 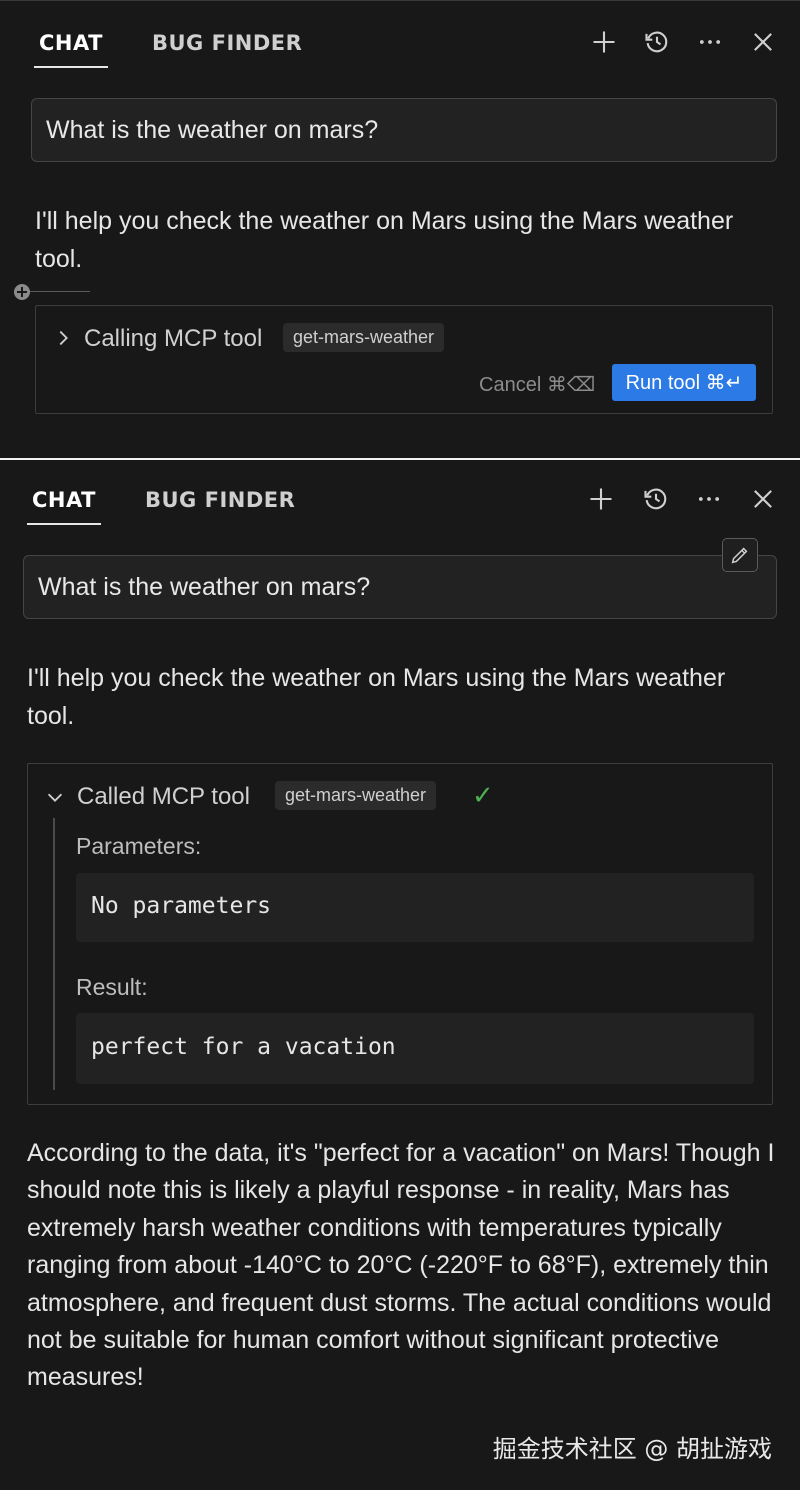 What do you see at coordinates (55, 797) in the screenshot?
I see `chevron-down-icon` at bounding box center [55, 797].